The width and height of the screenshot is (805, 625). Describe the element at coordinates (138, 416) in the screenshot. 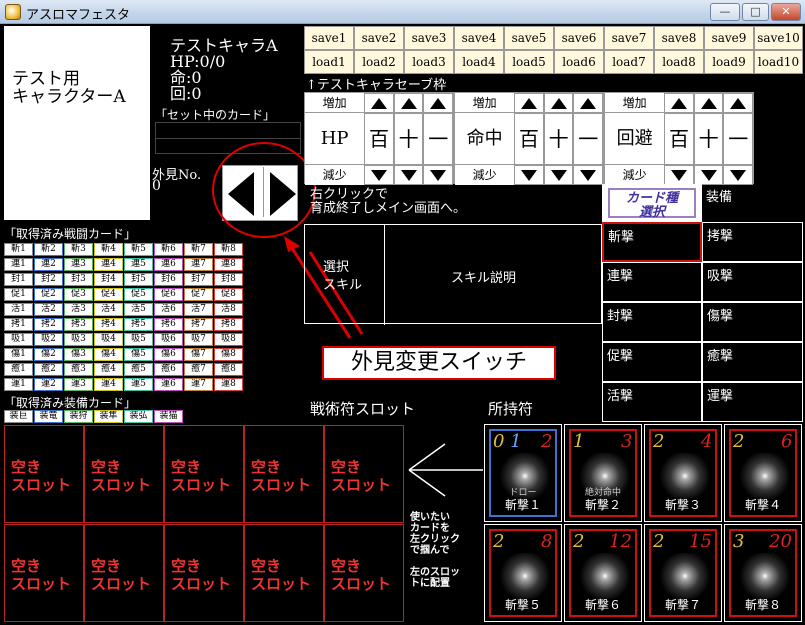

I see `equip-card-装弘: 装弘` at that location.